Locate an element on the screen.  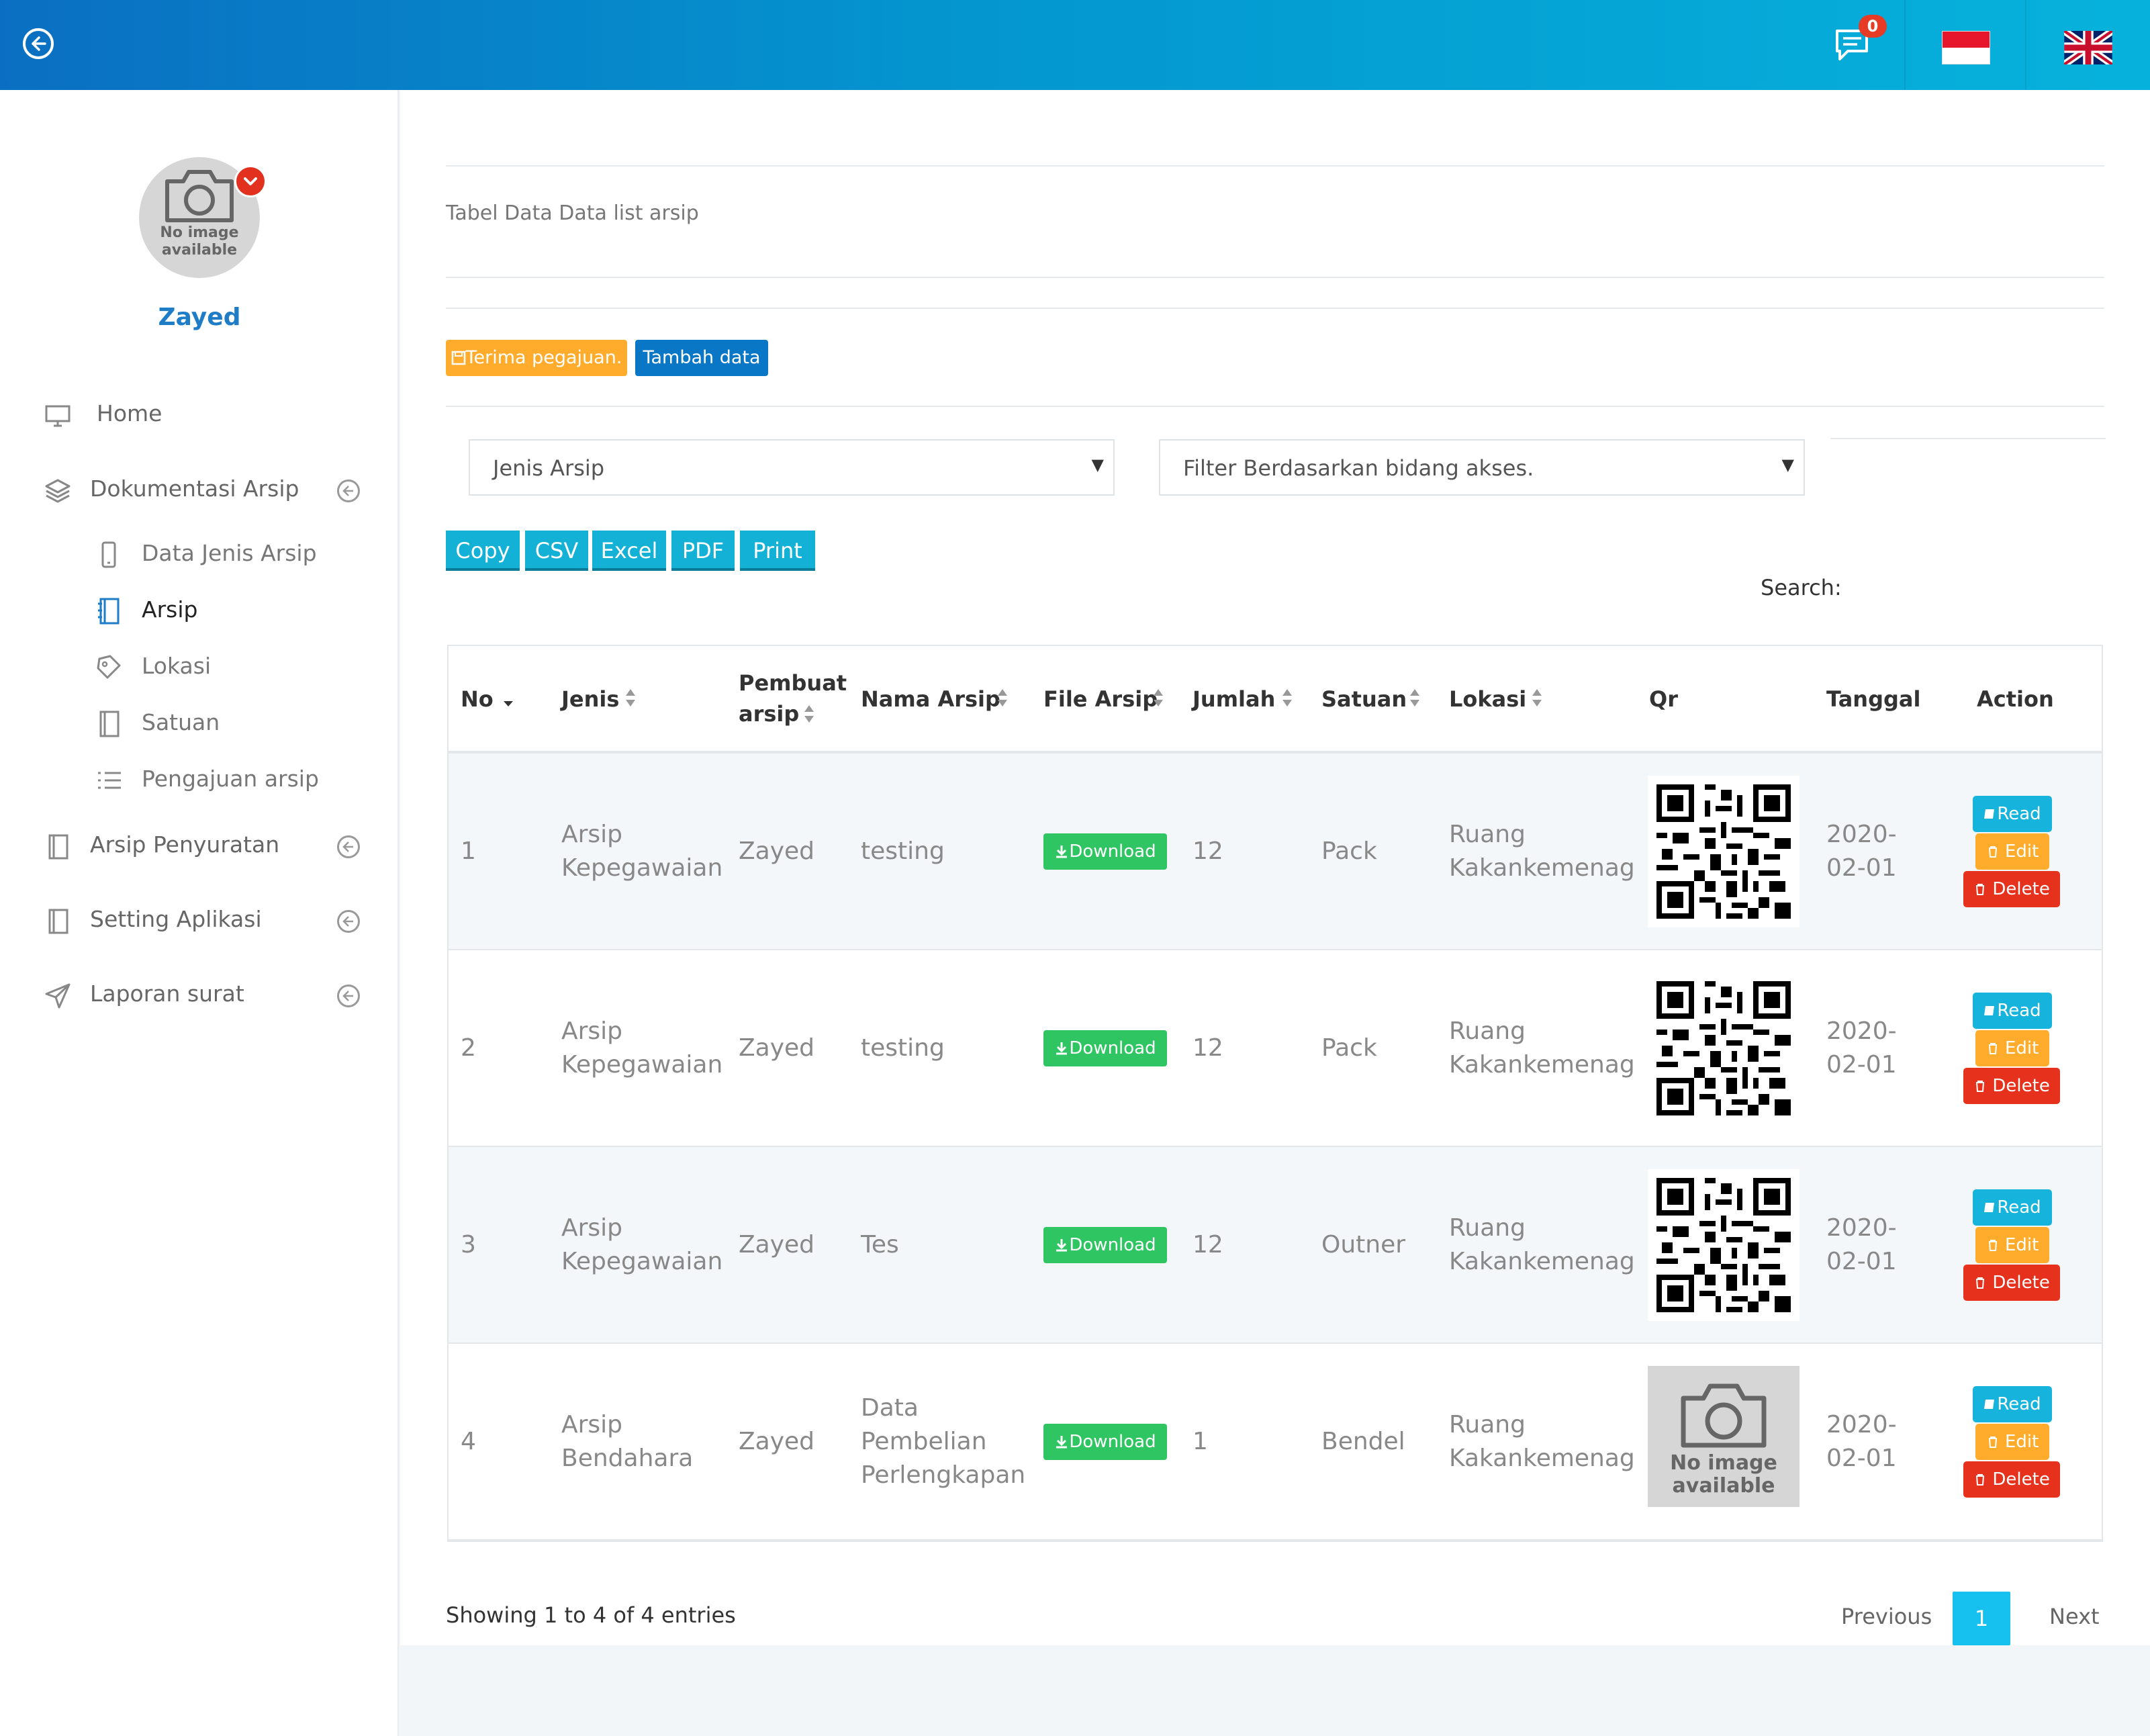
sort-desc-icon is located at coordinates (508, 703).